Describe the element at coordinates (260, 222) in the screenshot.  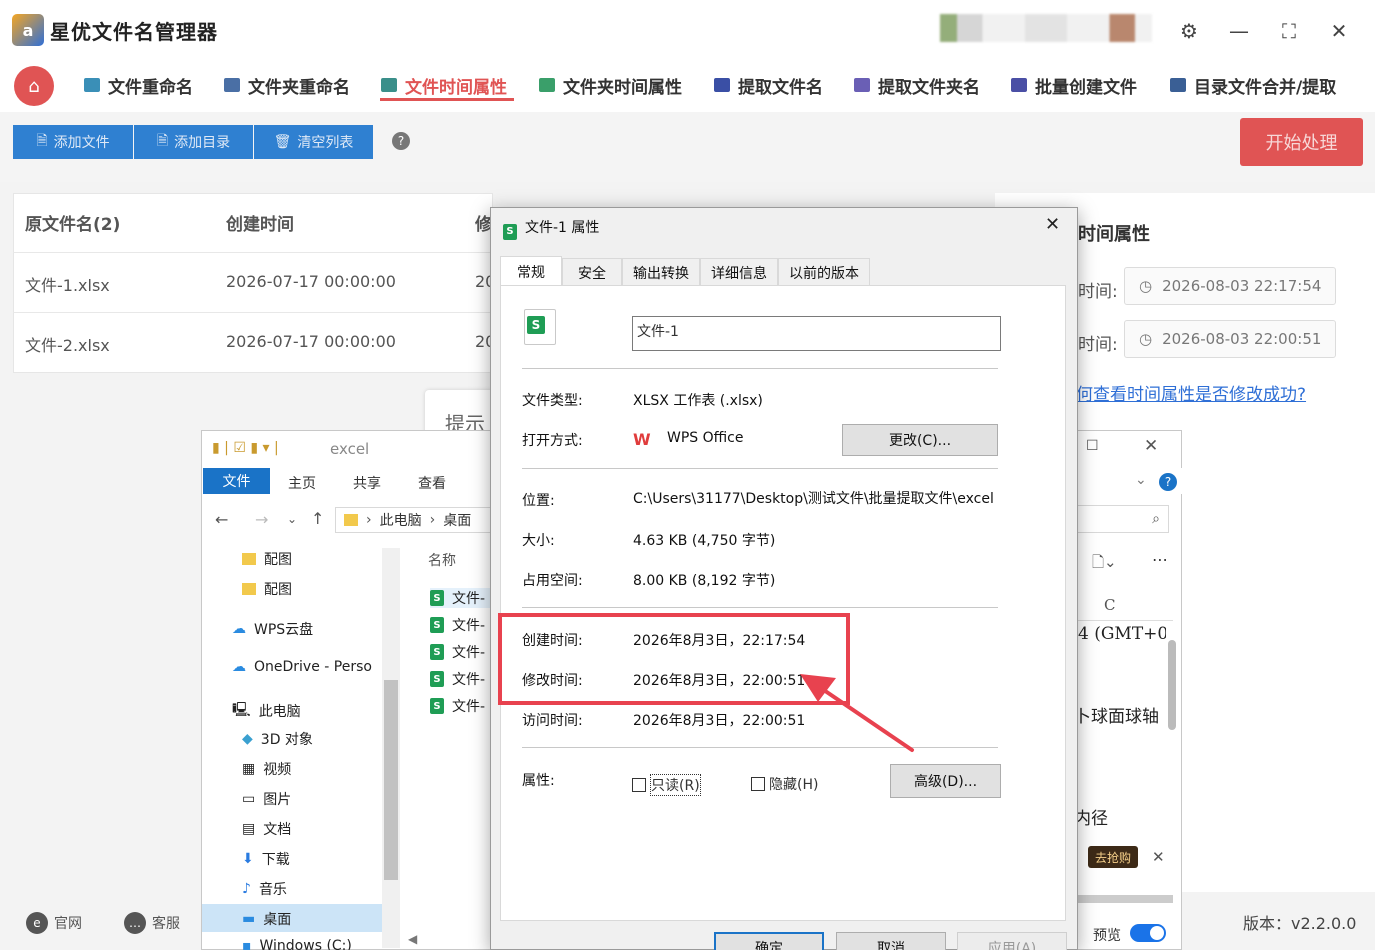
I see `col-header-created: 创建时间` at that location.